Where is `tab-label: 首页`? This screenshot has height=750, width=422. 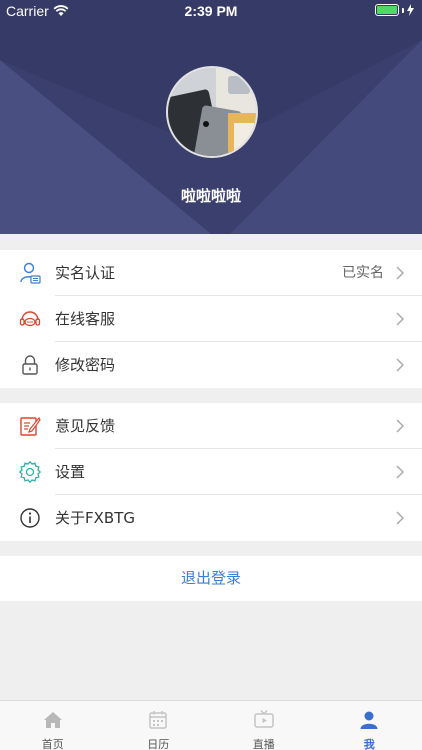 tab-label: 首页 is located at coordinates (52, 744).